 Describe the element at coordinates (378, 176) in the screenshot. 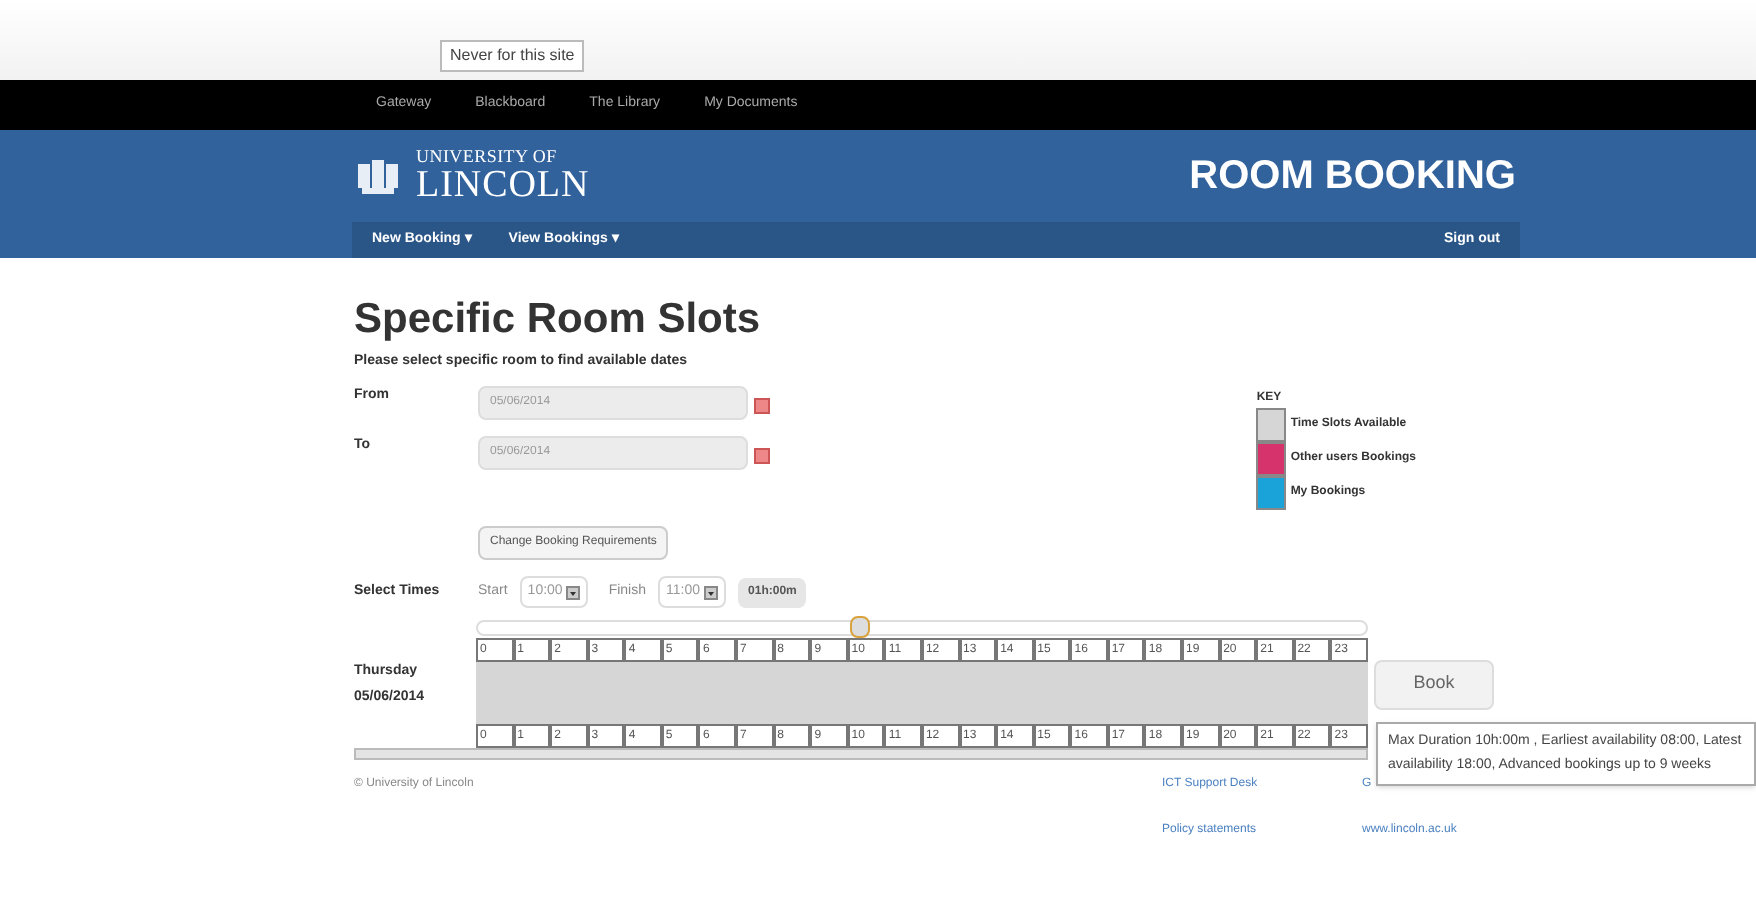

I see `crest-icon` at that location.